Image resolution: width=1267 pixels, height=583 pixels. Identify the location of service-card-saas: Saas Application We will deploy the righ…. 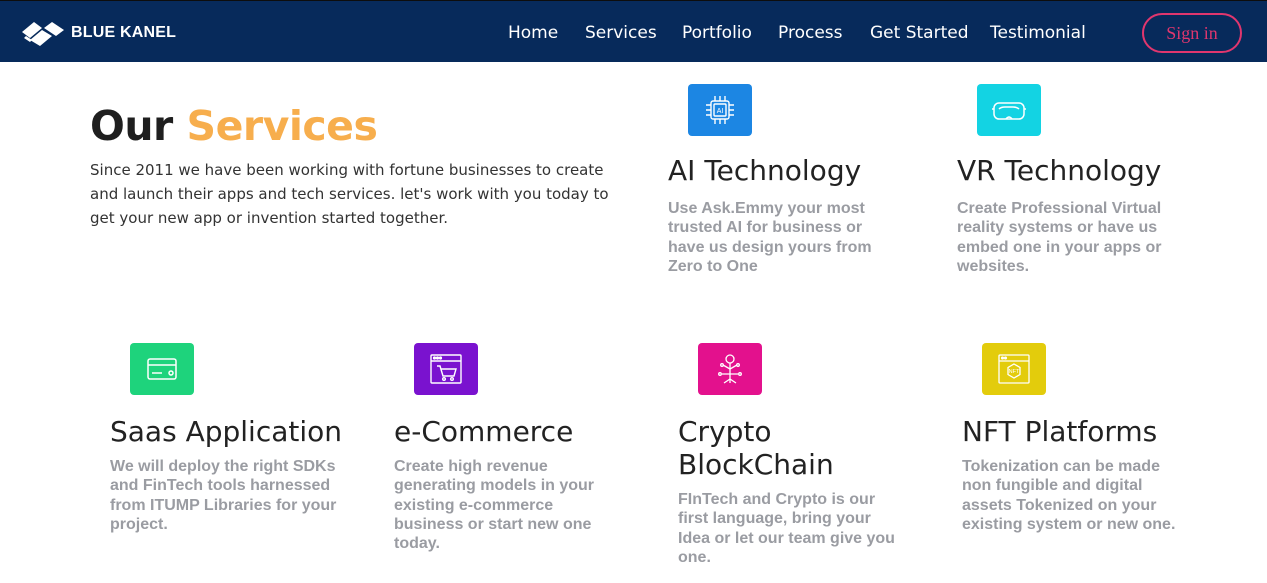
(230, 443).